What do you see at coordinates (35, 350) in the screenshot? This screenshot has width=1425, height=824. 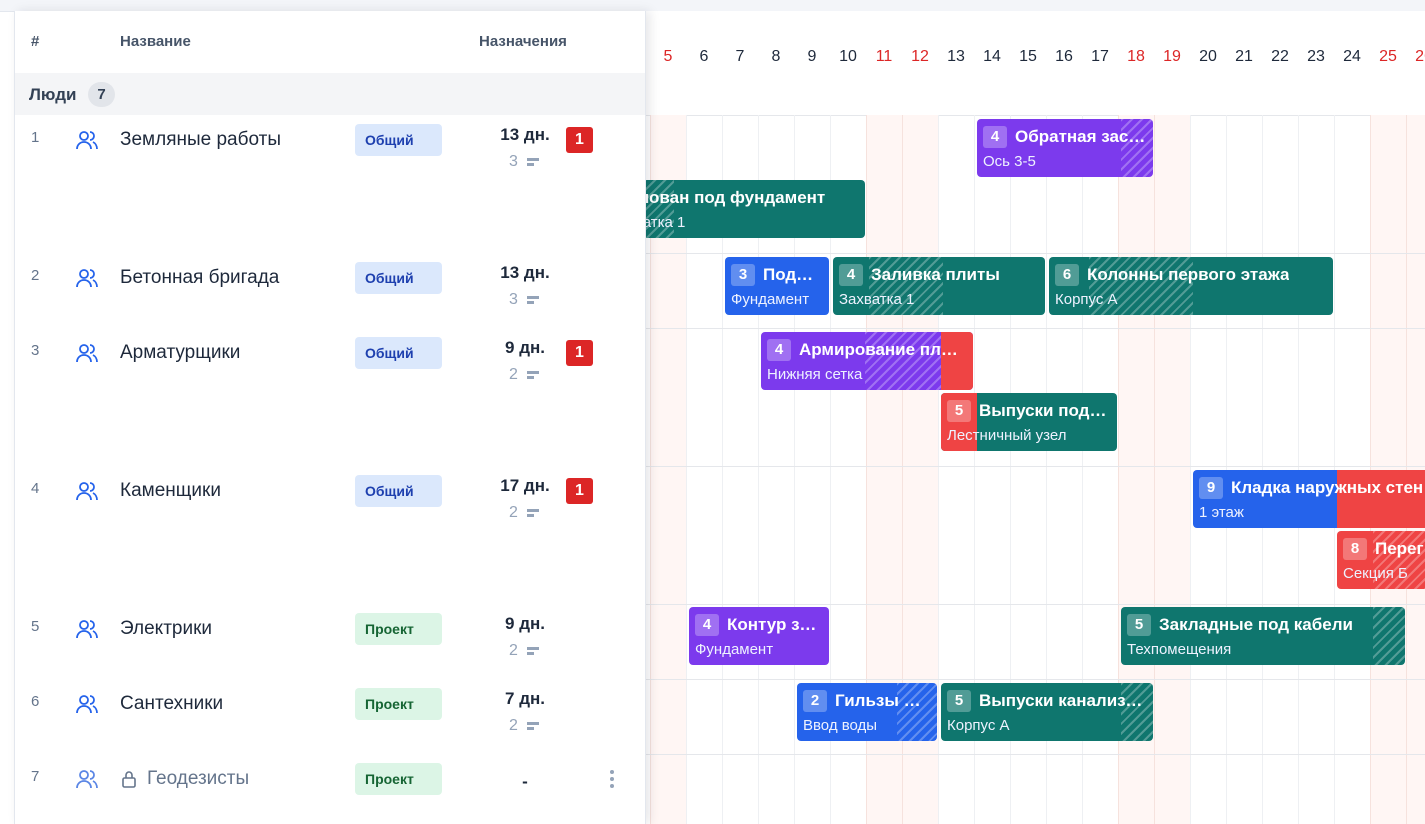 I see `row-index: 3` at bounding box center [35, 350].